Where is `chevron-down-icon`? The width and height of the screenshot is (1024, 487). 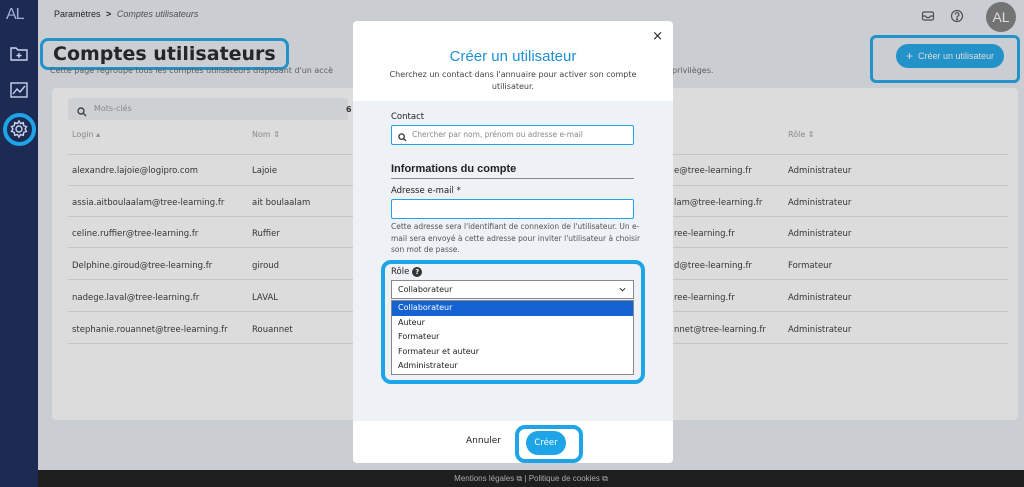
chevron-down-icon is located at coordinates (622, 289).